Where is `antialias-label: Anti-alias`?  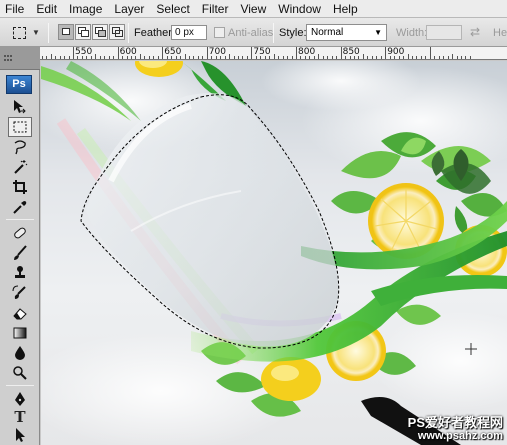
antialias-label: Anti-alias is located at coordinates (251, 33).